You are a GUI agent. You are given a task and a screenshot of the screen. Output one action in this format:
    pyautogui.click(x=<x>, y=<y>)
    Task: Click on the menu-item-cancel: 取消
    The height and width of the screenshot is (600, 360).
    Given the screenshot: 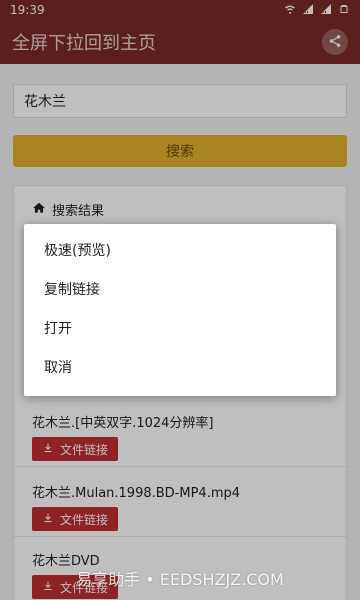 What is the action you would take?
    pyautogui.click(x=180, y=366)
    